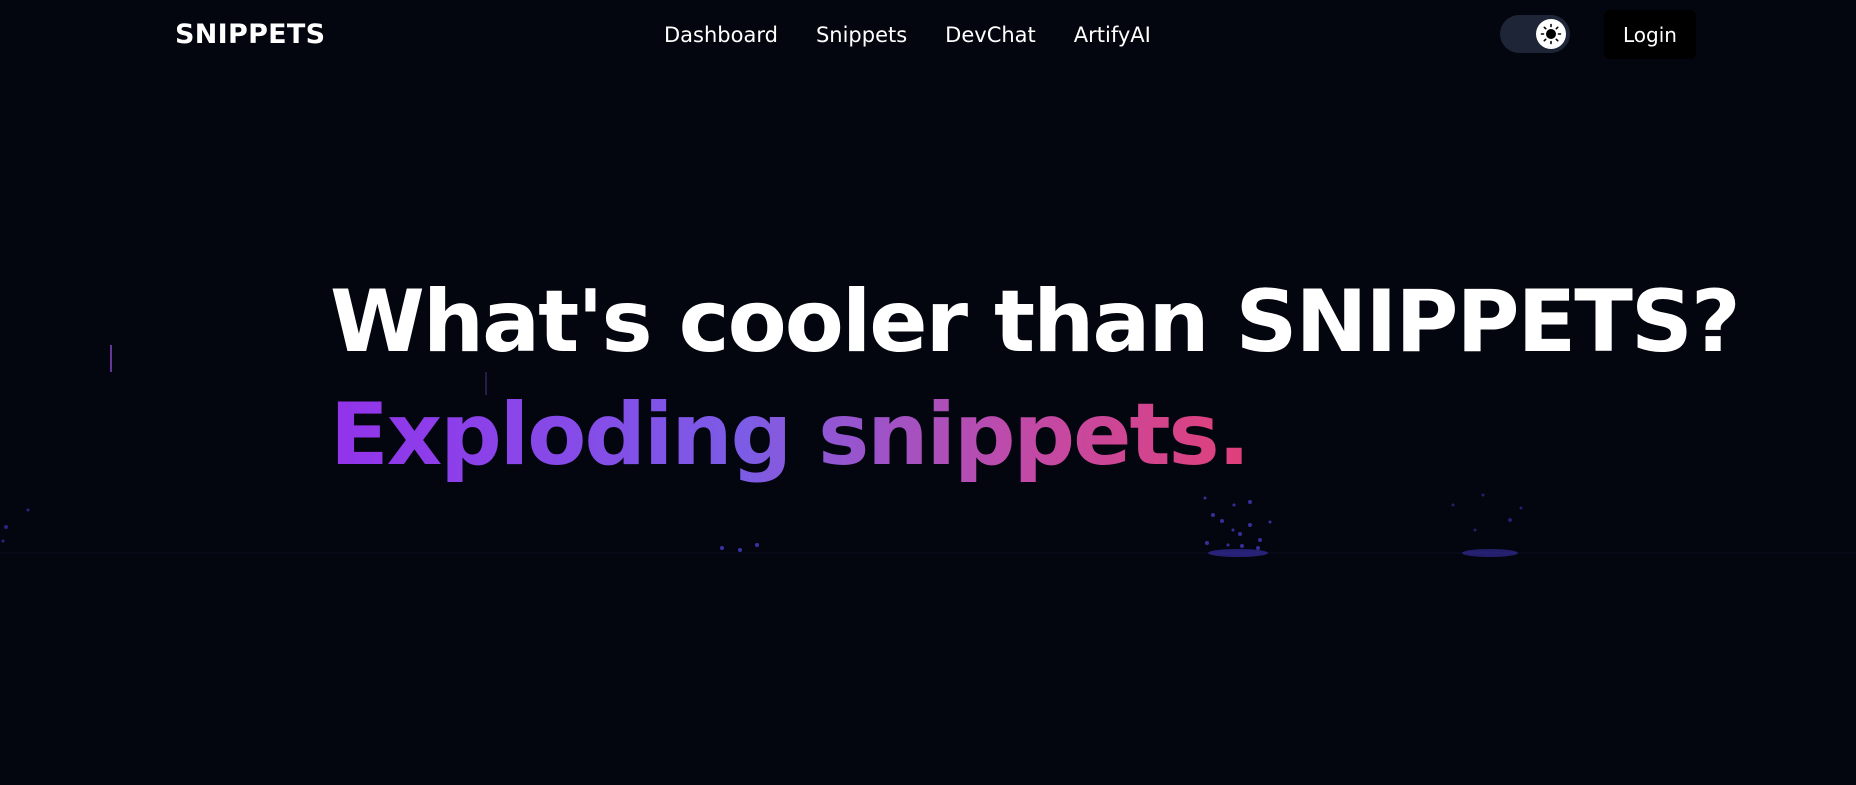  I want to click on hero-title: What's cooler than SNIPPETS?, so click(1035, 322).